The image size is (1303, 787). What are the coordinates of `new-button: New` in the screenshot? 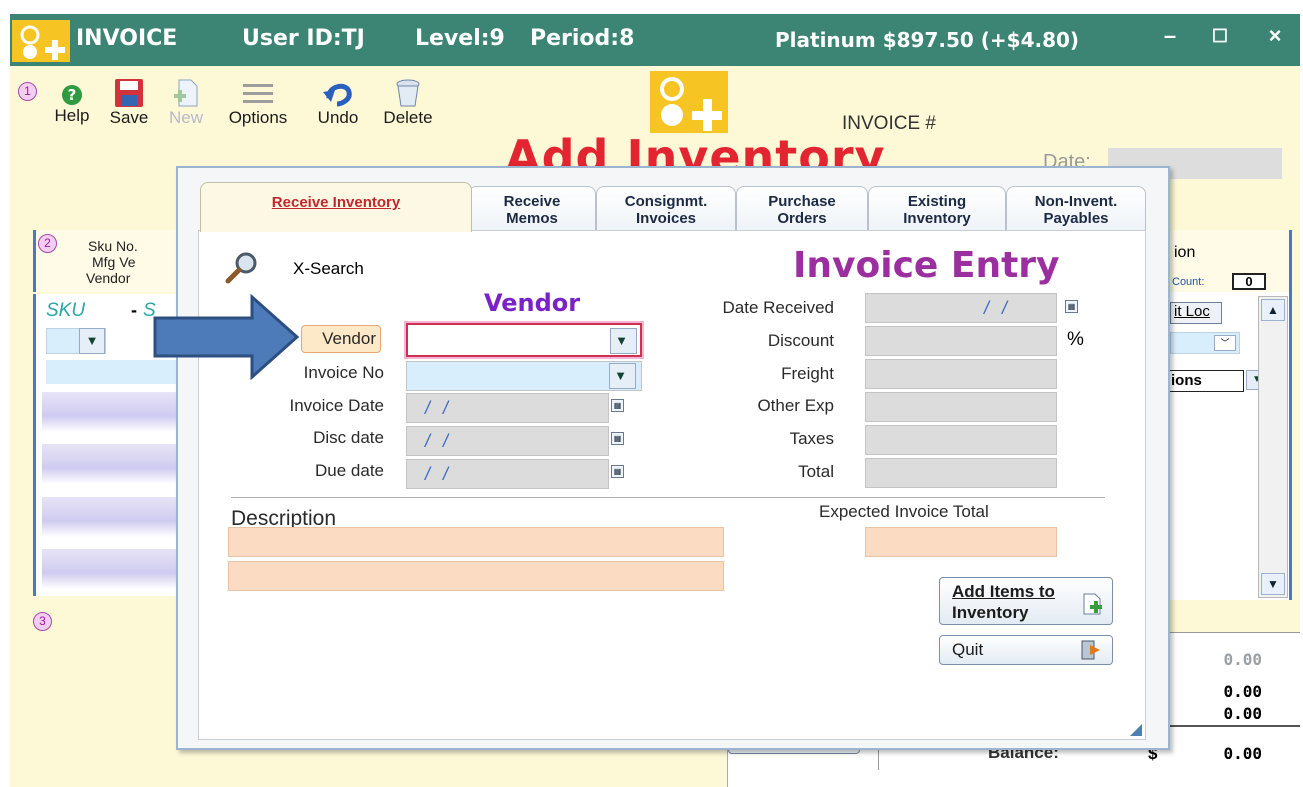 It's located at (186, 108).